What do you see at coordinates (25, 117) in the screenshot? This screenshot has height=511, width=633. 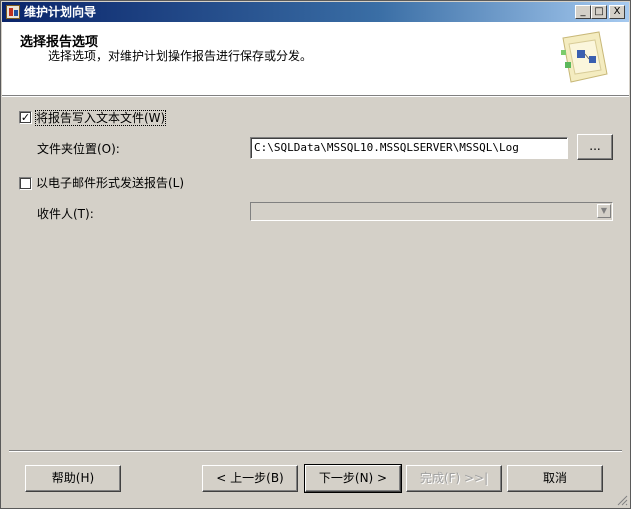 I see `write-to-file-checkbox: ✓` at bounding box center [25, 117].